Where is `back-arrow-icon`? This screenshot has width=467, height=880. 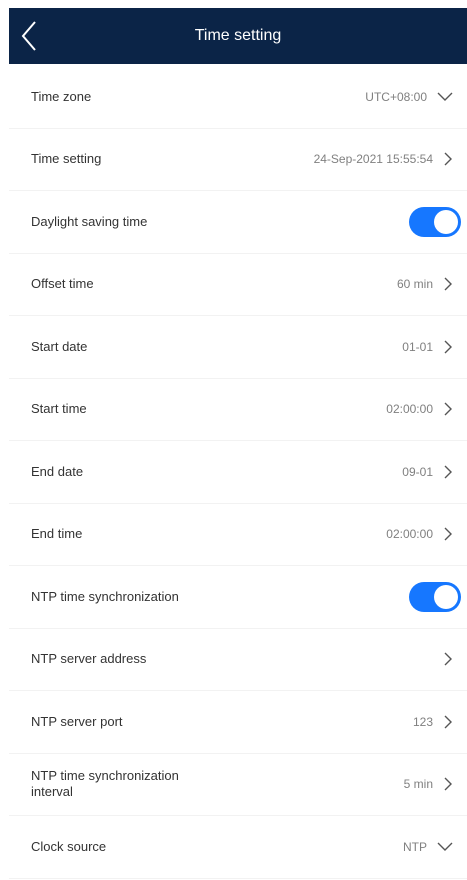 back-arrow-icon is located at coordinates (28, 36).